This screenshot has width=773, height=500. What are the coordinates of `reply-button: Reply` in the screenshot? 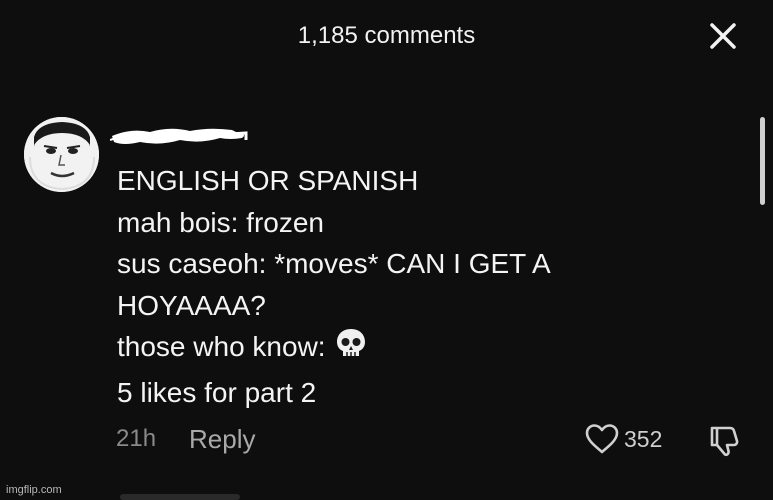 It's located at (222, 439).